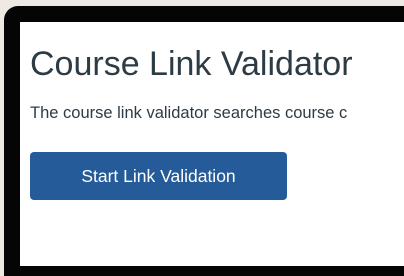  What do you see at coordinates (191, 64) in the screenshot?
I see `page-title: Course Link Validator` at bounding box center [191, 64].